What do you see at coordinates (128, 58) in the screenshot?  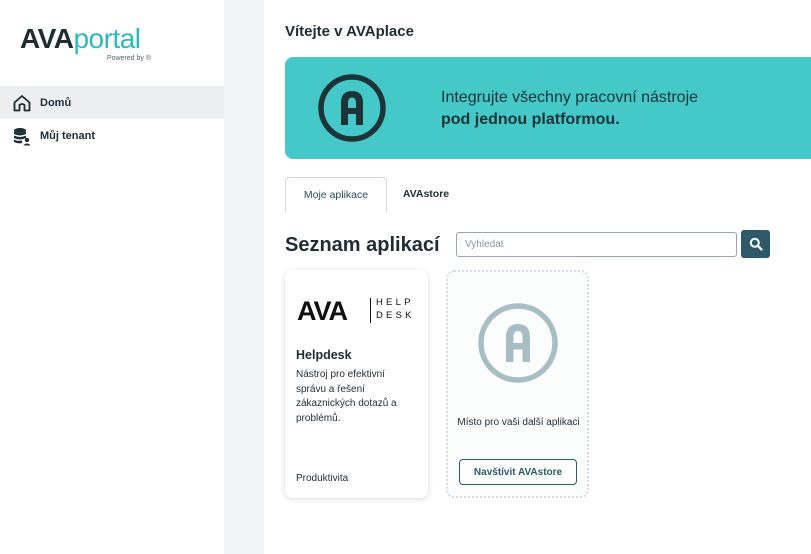 I see `logo-powered-by: Powered by ®` at bounding box center [128, 58].